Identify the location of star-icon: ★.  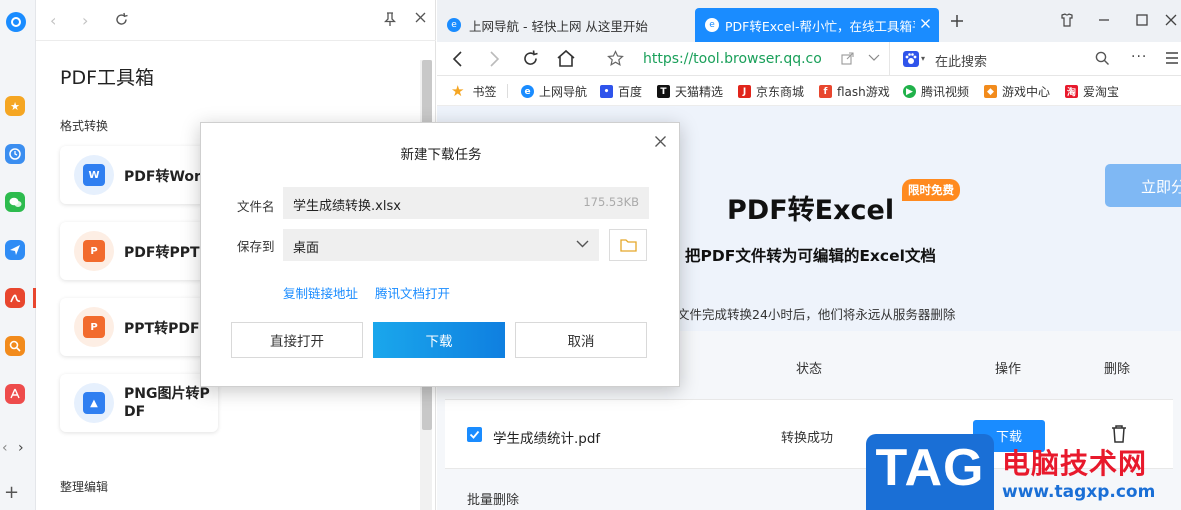
(458, 91).